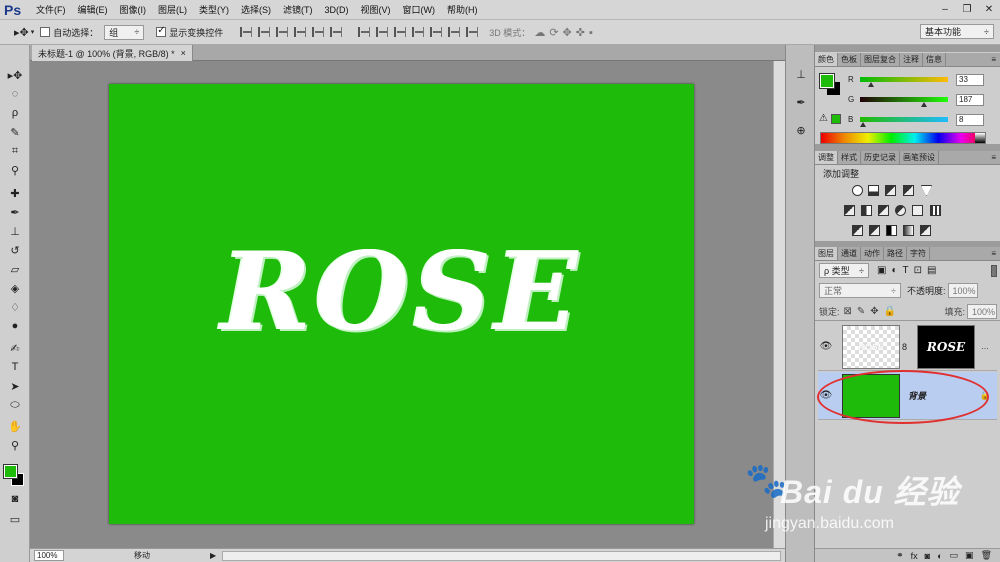 The height and width of the screenshot is (562, 1000). I want to click on auto-select-dropdown: 组 ÷, so click(124, 32).